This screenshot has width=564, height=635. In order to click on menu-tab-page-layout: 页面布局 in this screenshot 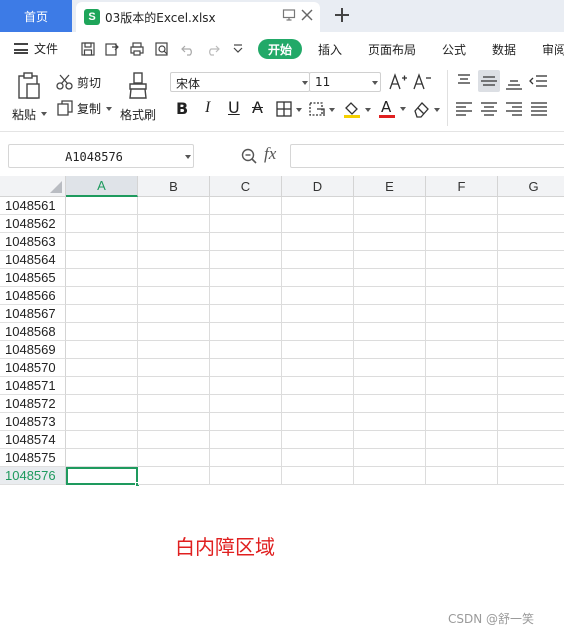, I will do `click(392, 49)`.